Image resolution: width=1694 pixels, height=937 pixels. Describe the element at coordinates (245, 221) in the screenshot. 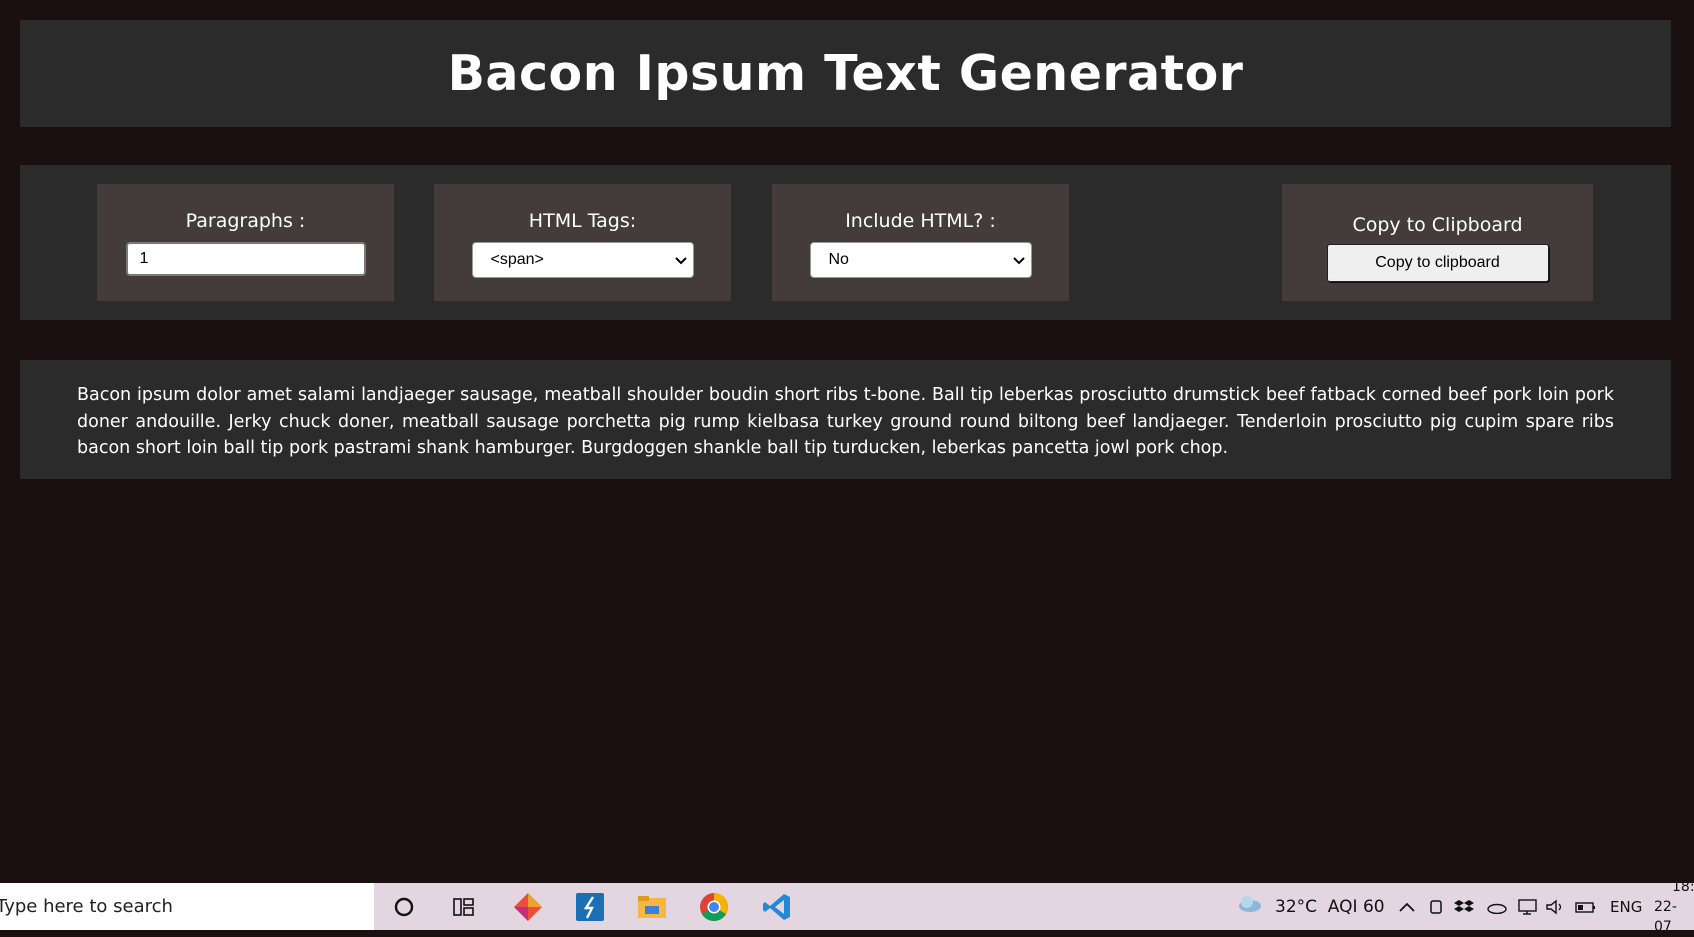

I see `paragraphs-label: Paragraphs :` at that location.